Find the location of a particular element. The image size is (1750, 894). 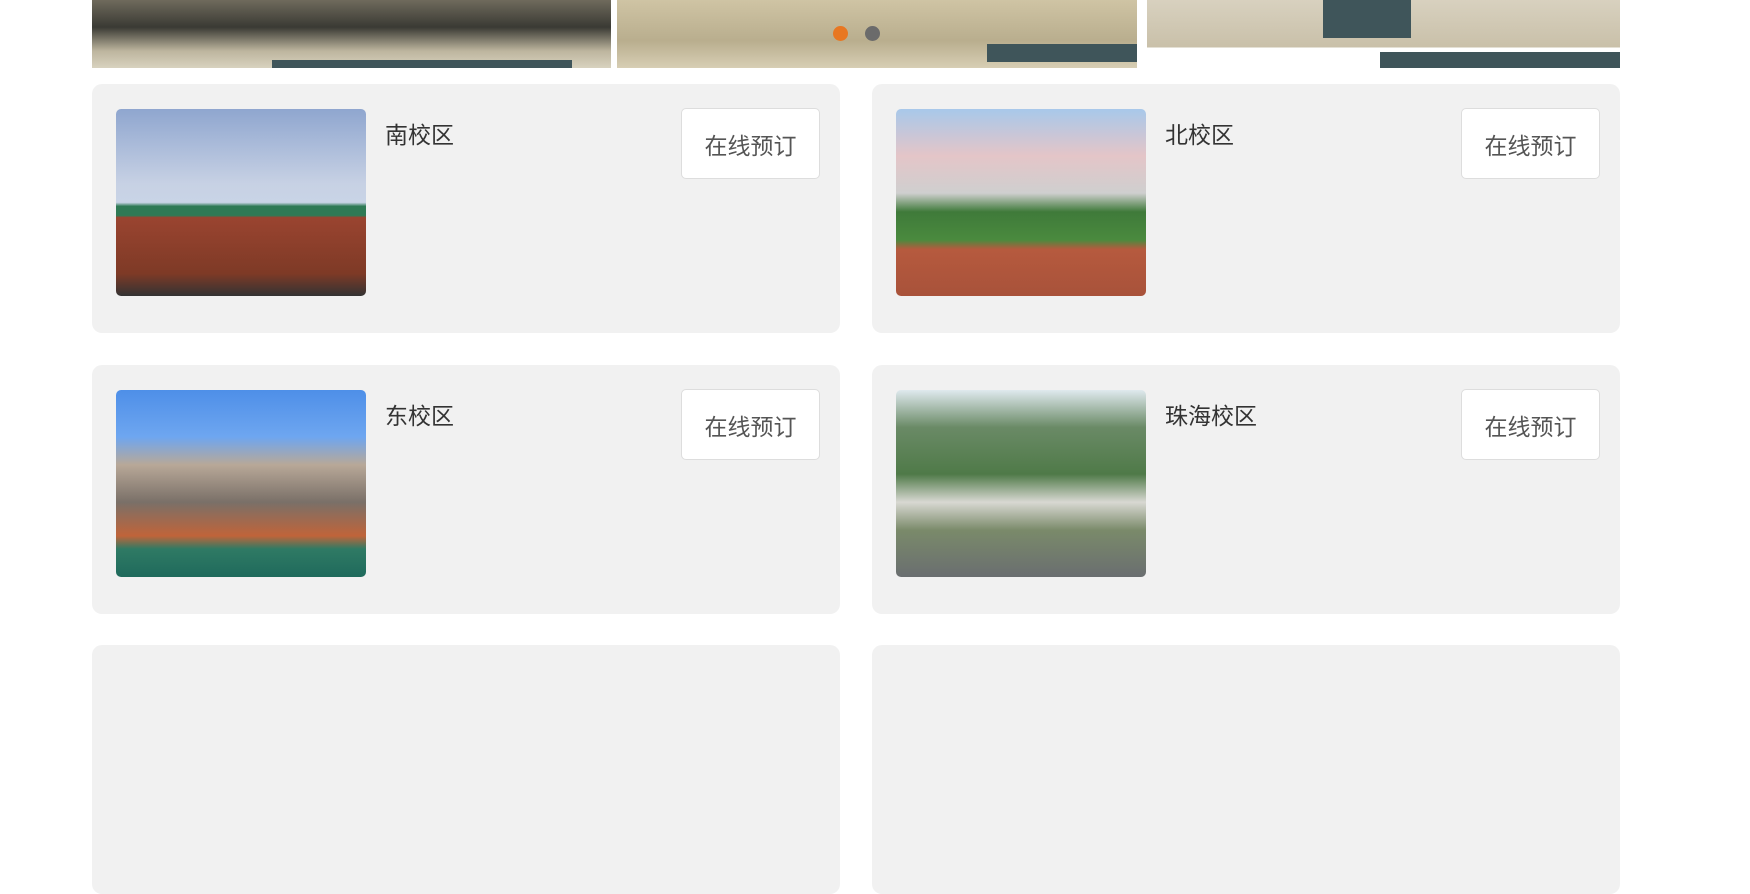

campus-name: 北校区 is located at coordinates (1199, 136).